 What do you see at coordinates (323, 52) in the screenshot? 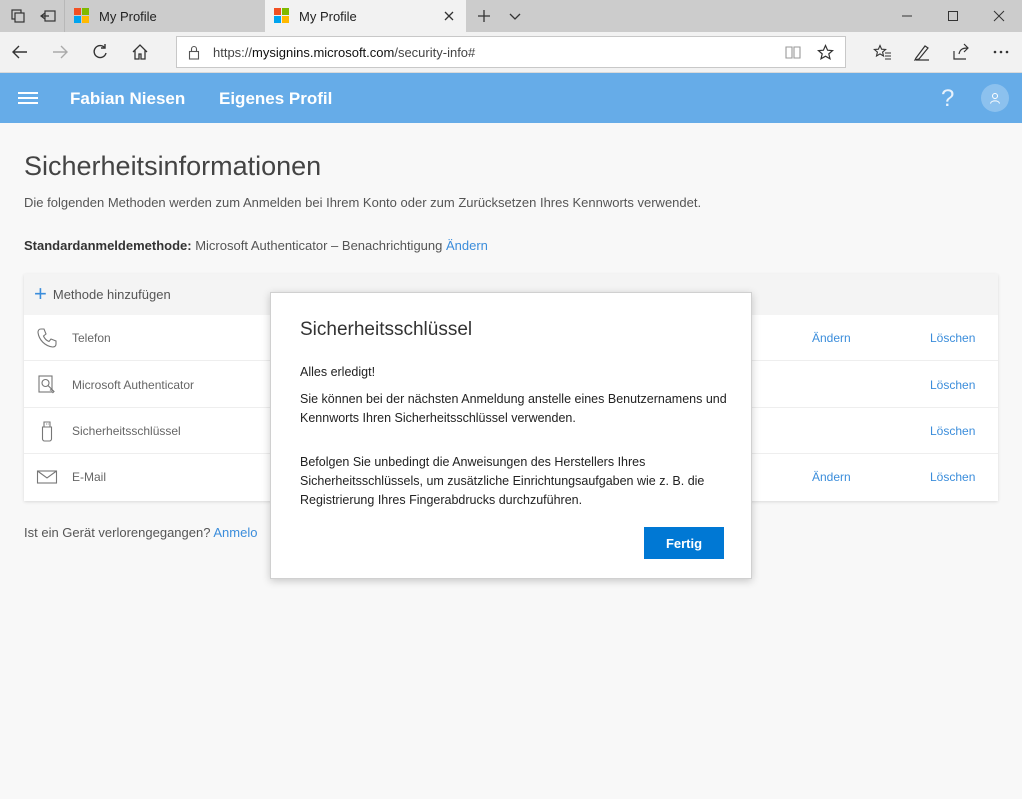
I see `url-host: mysignins.microsoft.com` at bounding box center [323, 52].